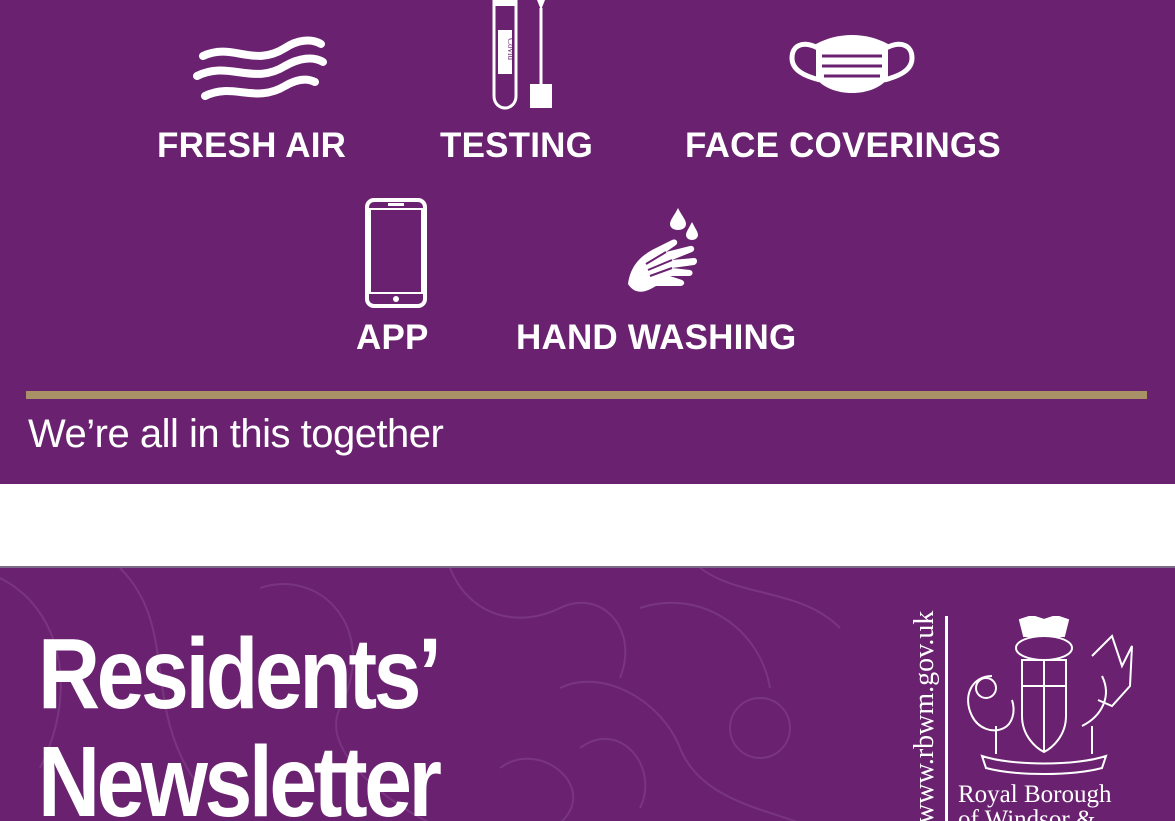 This screenshot has width=1175, height=821. I want to click on white-spacer, so click(587, 525).